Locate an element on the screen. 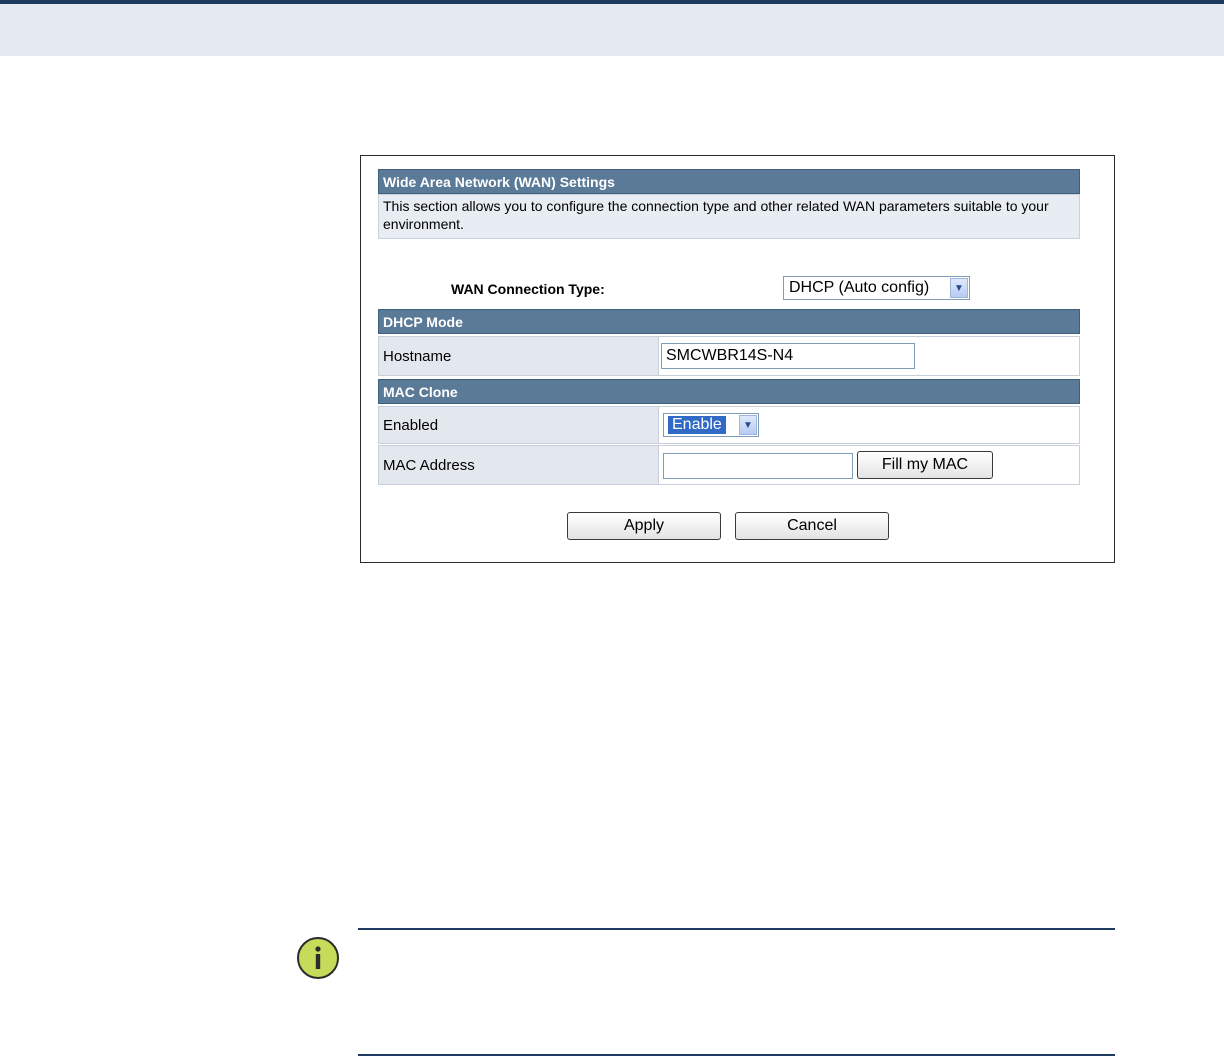 The width and height of the screenshot is (1224, 1062). mac-enabled-cell: Enable ▼ is located at coordinates (869, 425).